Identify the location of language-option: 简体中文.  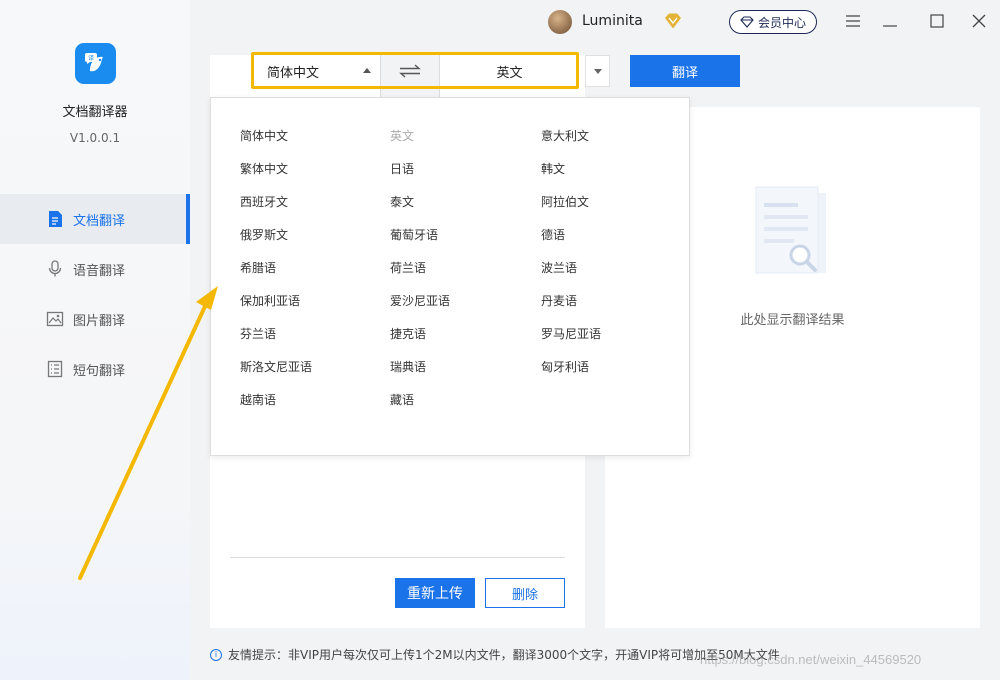
(264, 135).